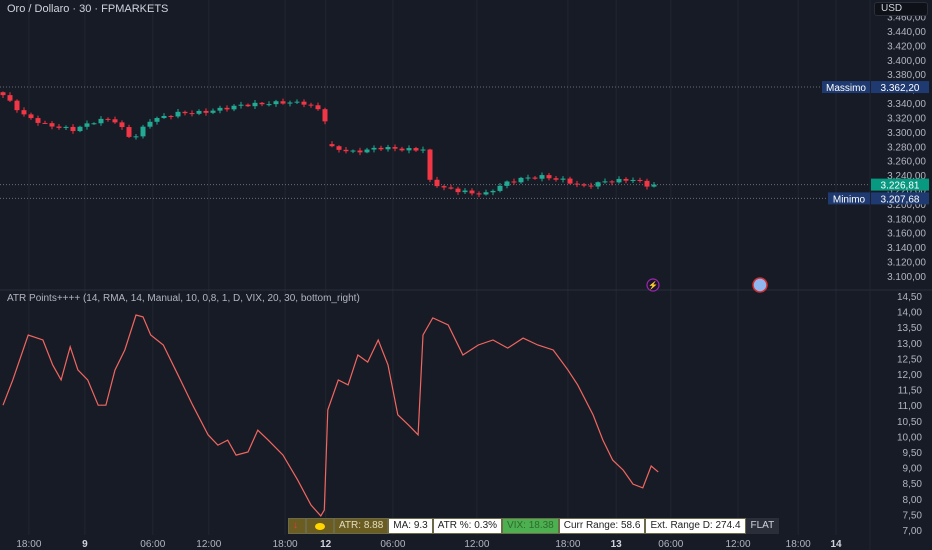 The width and height of the screenshot is (932, 550). Describe the element at coordinates (909, 328) in the screenshot. I see `atr-tick-label: 13,50` at that location.